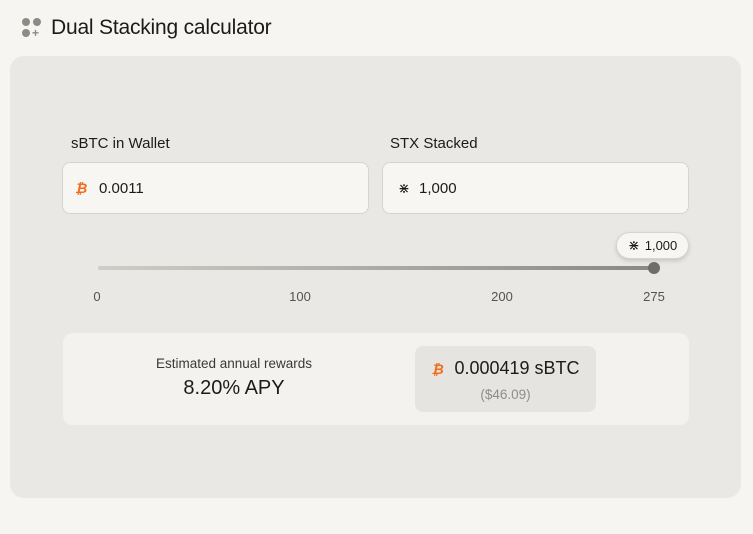 This screenshot has height=534, width=753. Describe the element at coordinates (502, 296) in the screenshot. I see `slider-tick-200: 200` at that location.